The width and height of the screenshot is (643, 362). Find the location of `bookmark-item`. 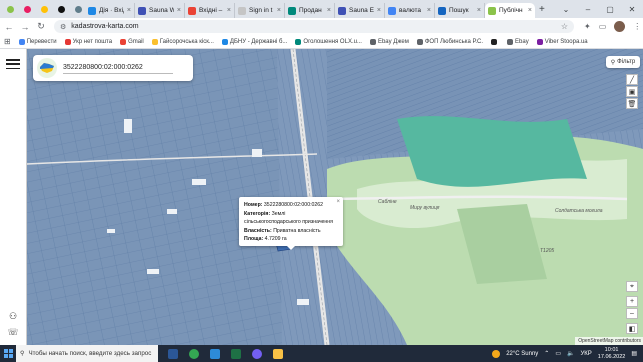

bookmark-item is located at coordinates (495, 41).